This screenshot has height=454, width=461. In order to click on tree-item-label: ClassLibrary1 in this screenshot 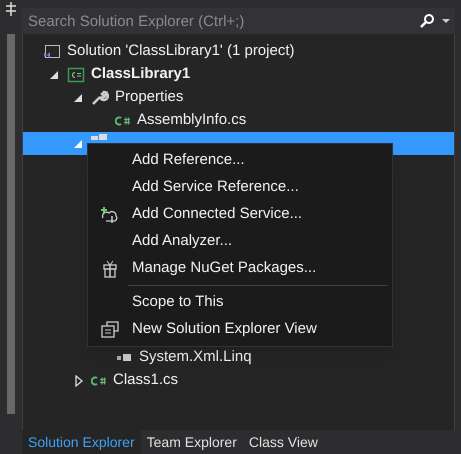, I will do `click(140, 74)`.